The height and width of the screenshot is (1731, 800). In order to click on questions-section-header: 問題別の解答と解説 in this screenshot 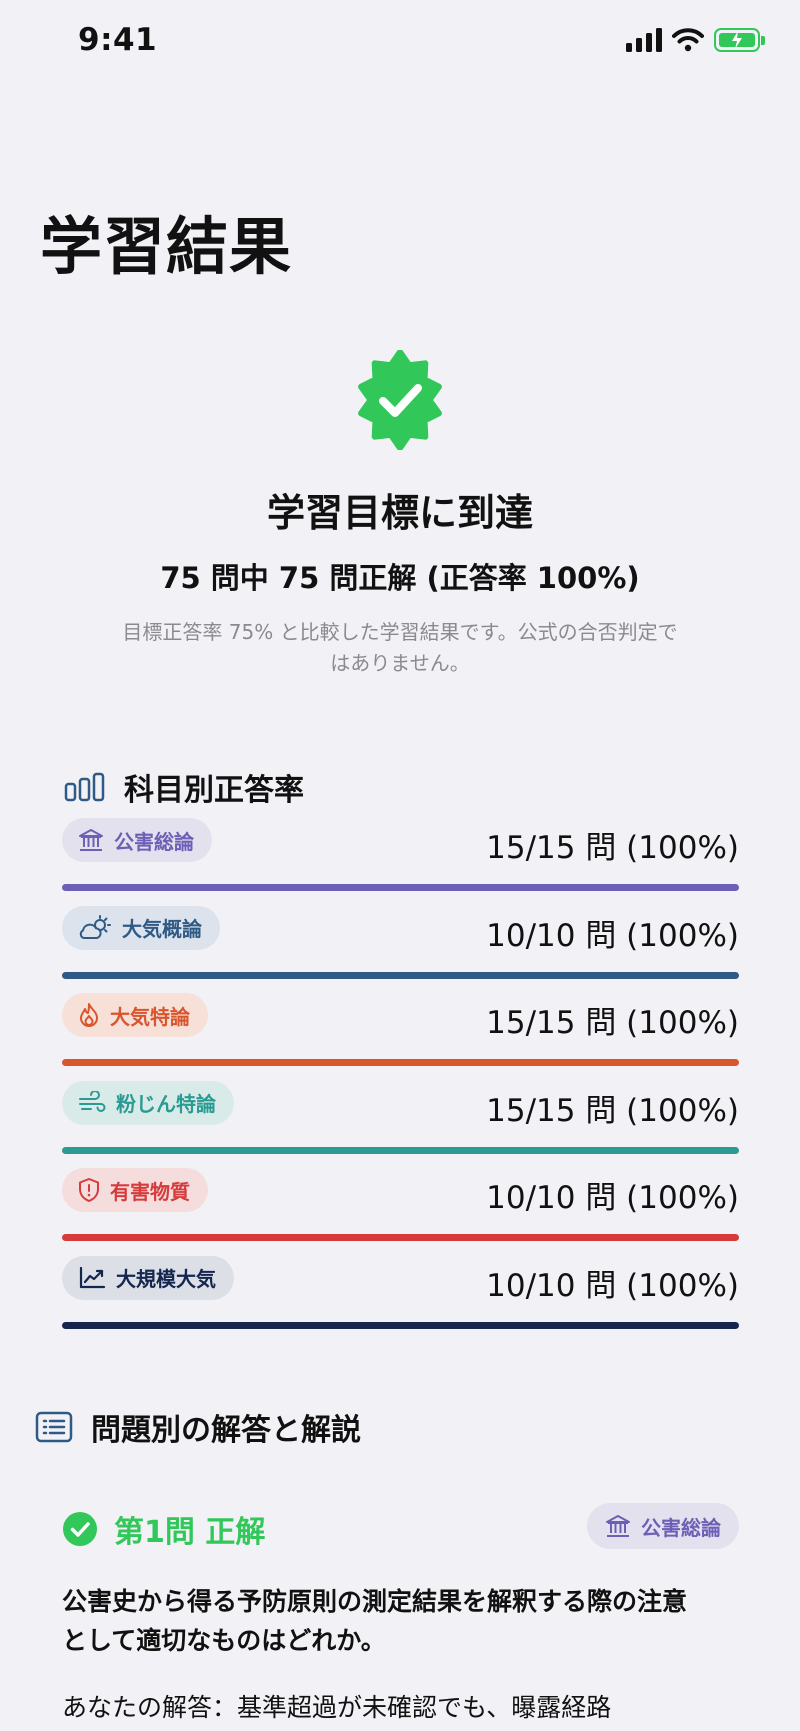, I will do `click(198, 1427)`.